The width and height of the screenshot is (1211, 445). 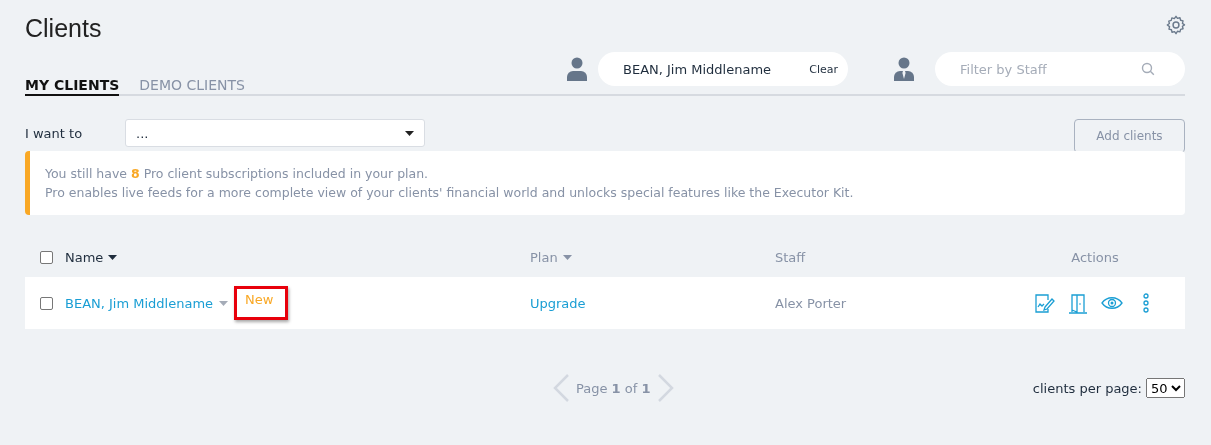 I want to click on page-indicator: Page 1 of 1, so click(x=613, y=388).